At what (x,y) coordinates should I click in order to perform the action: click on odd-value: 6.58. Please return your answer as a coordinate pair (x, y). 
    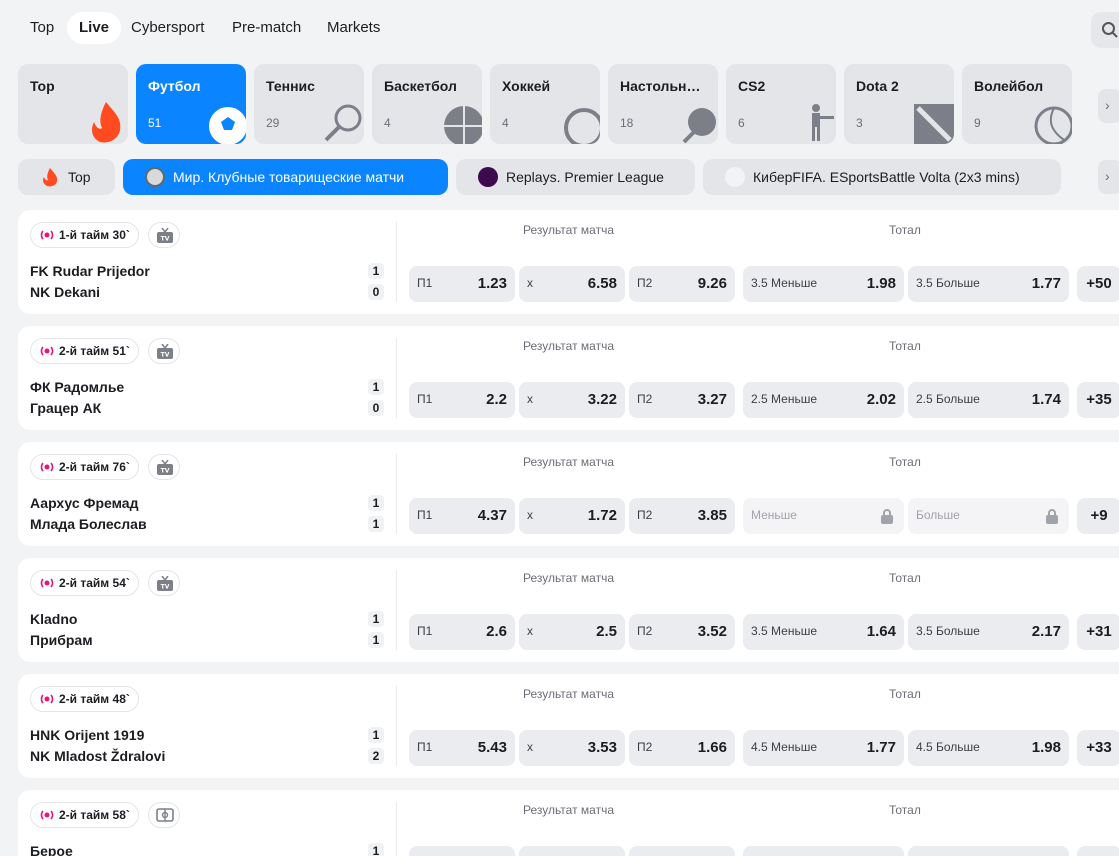
    Looking at the image, I should click on (602, 283).